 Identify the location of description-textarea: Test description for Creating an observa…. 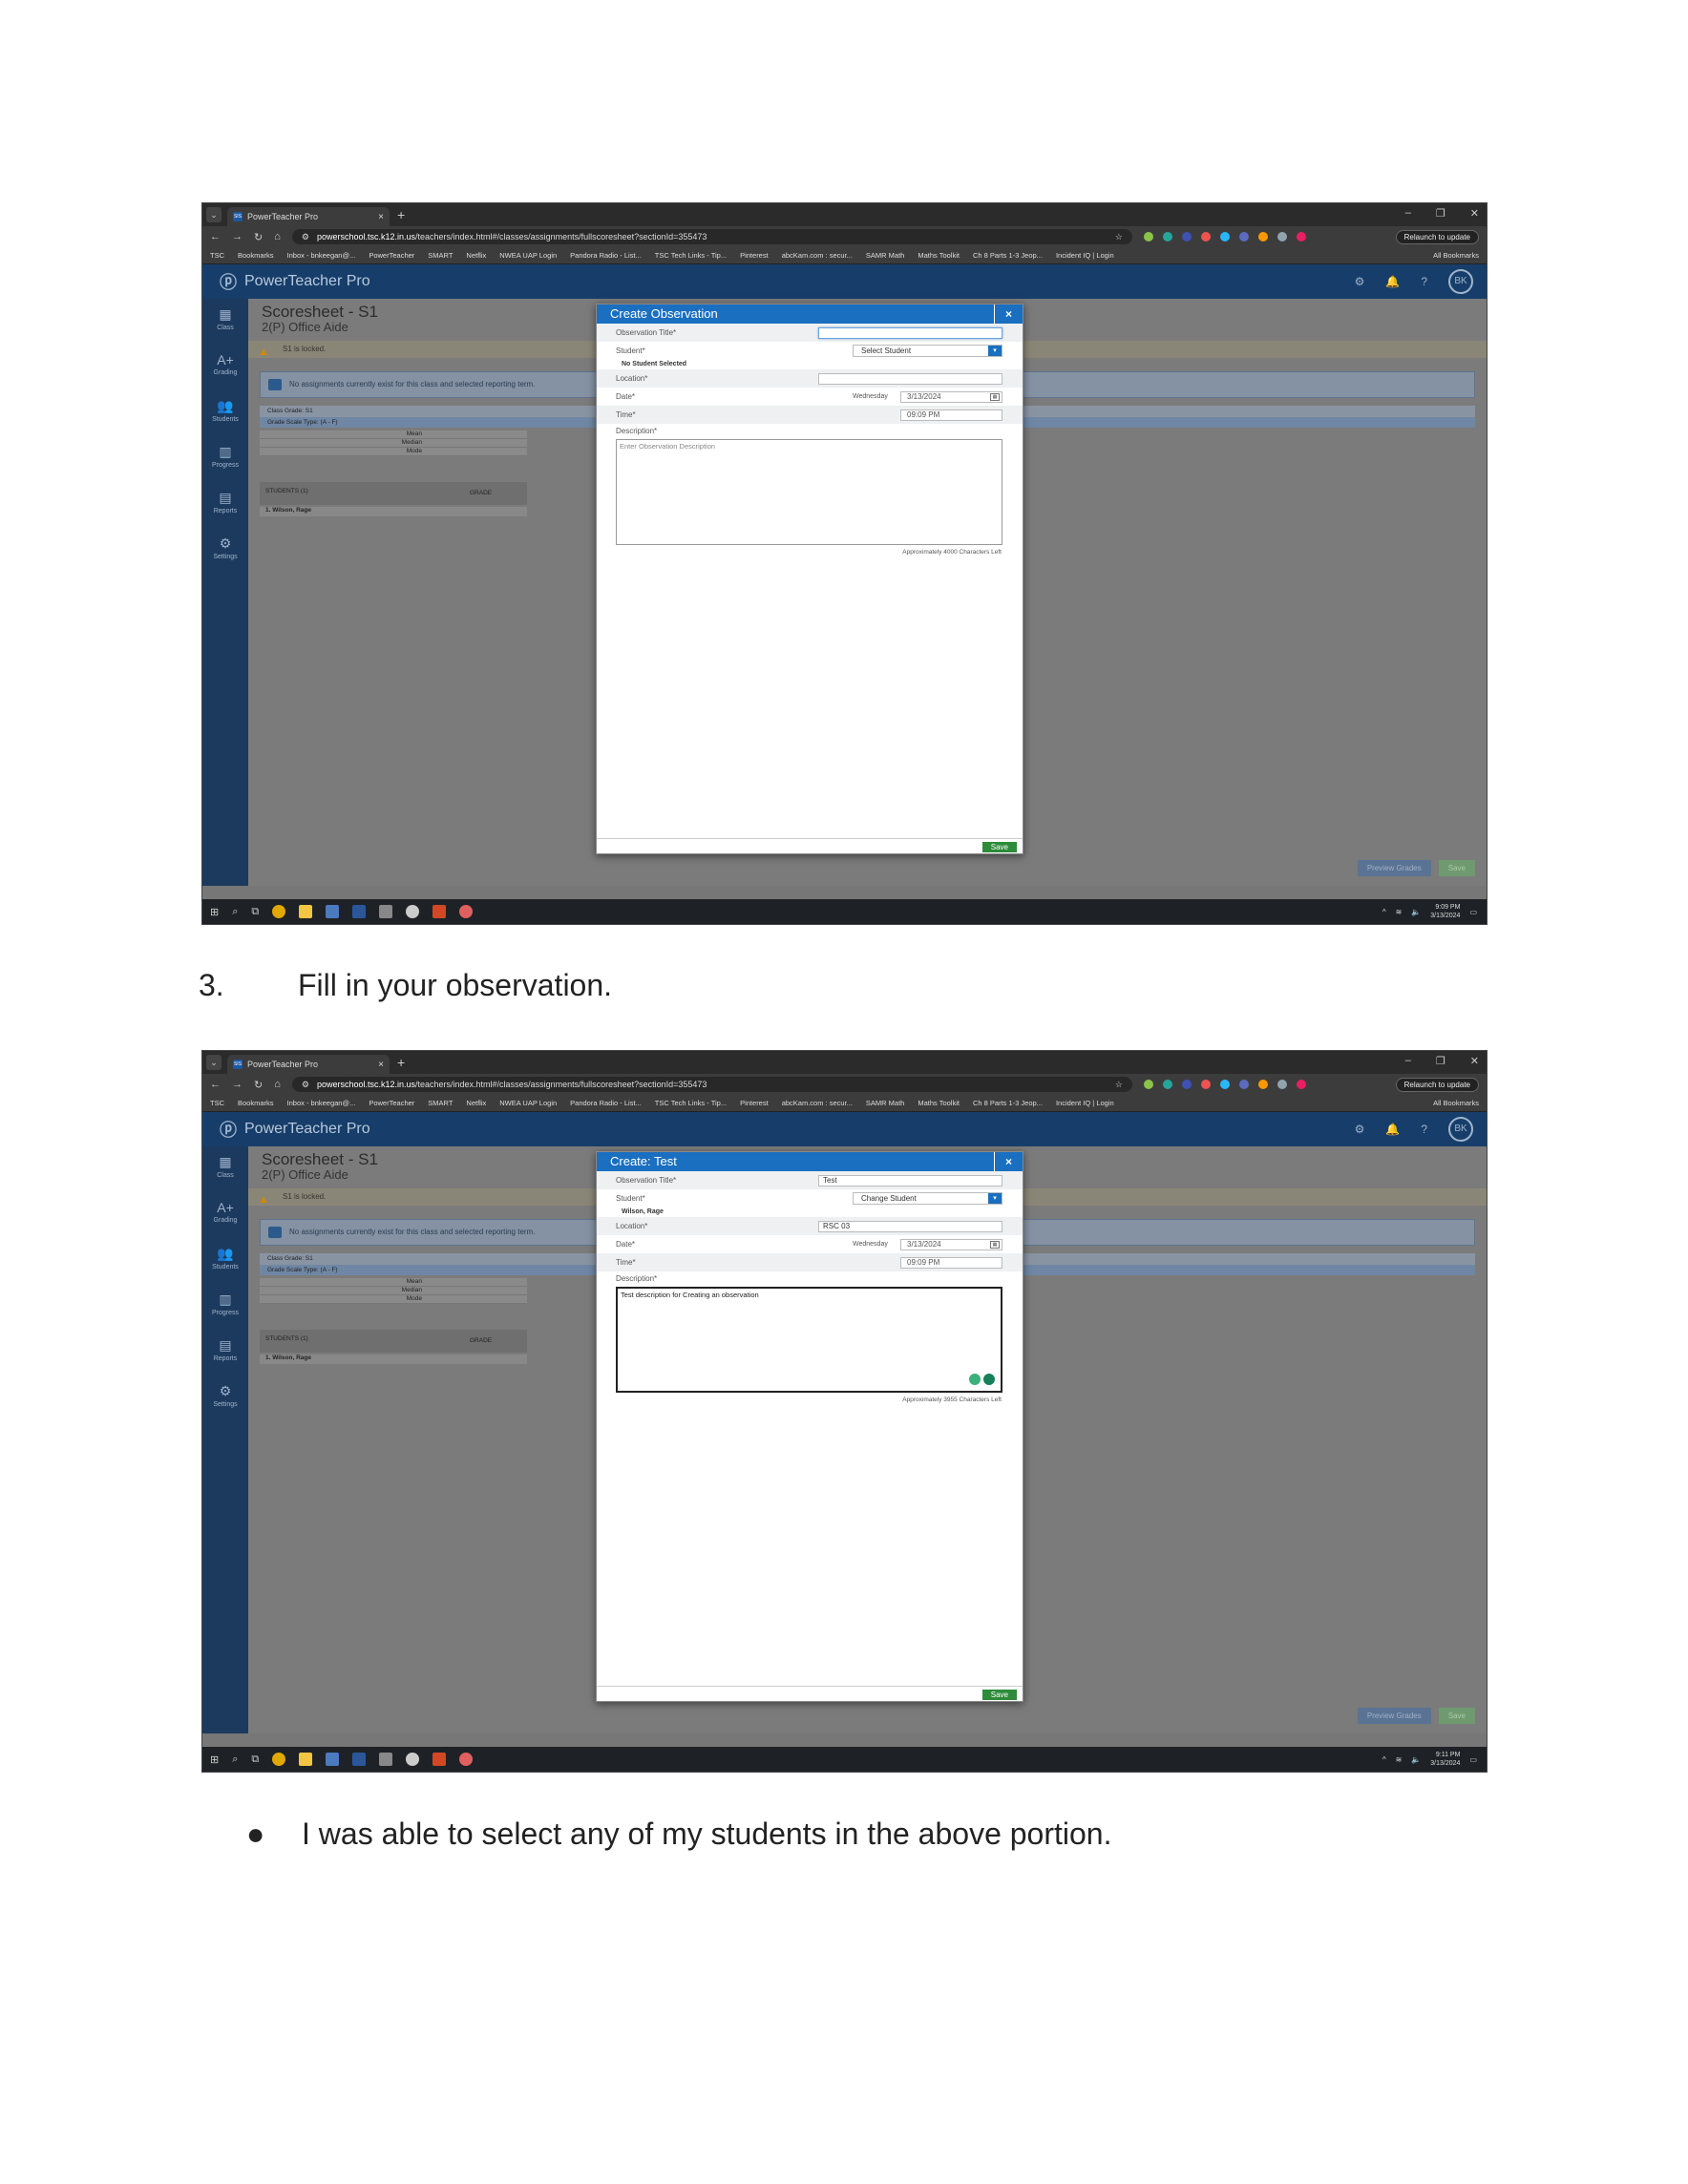
(809, 1340).